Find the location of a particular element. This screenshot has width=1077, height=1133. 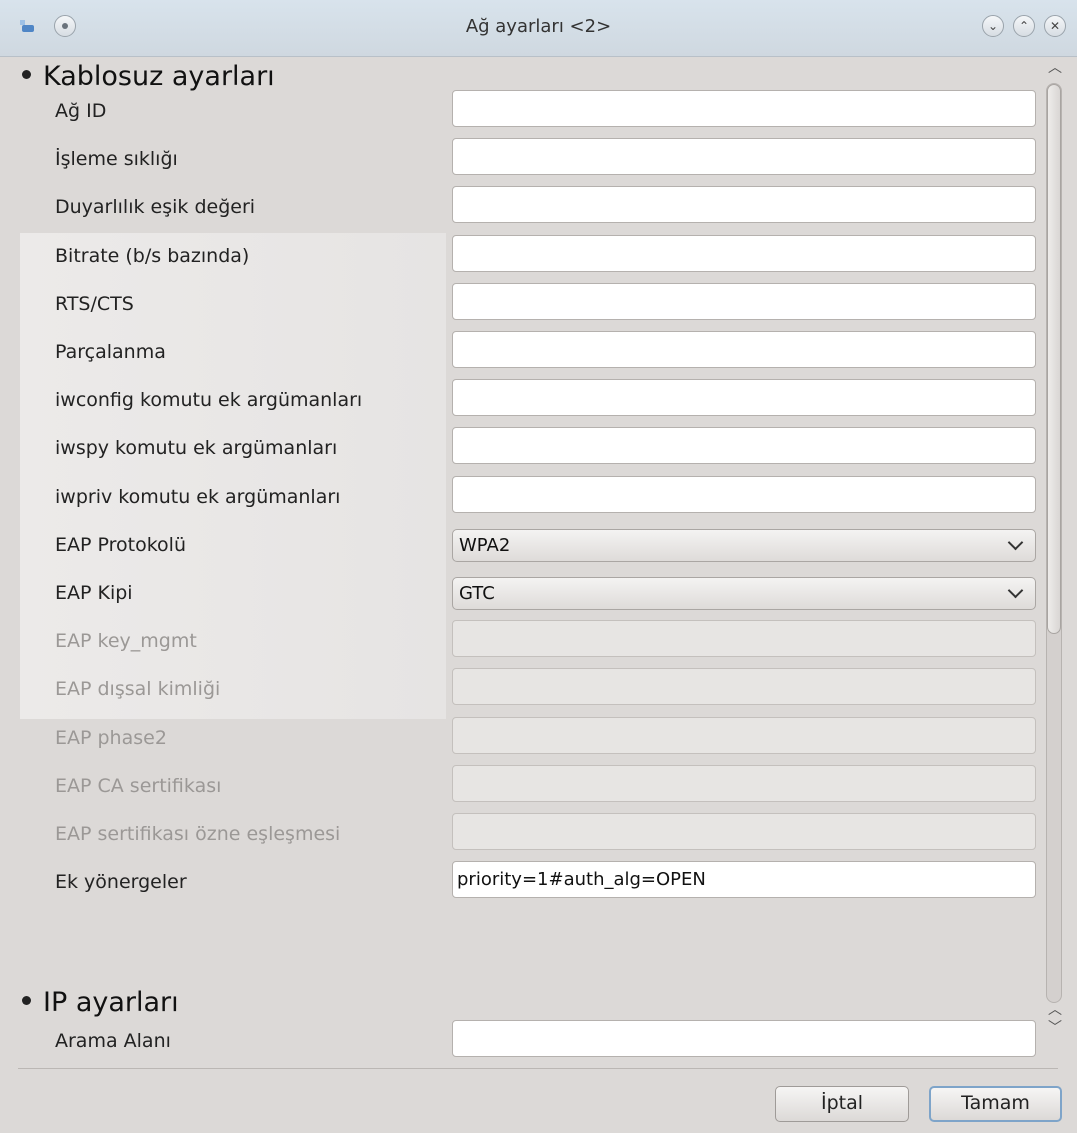

vertical-scrollbar: ︿ ︿ ﹀ is located at coordinates (1055, 552).